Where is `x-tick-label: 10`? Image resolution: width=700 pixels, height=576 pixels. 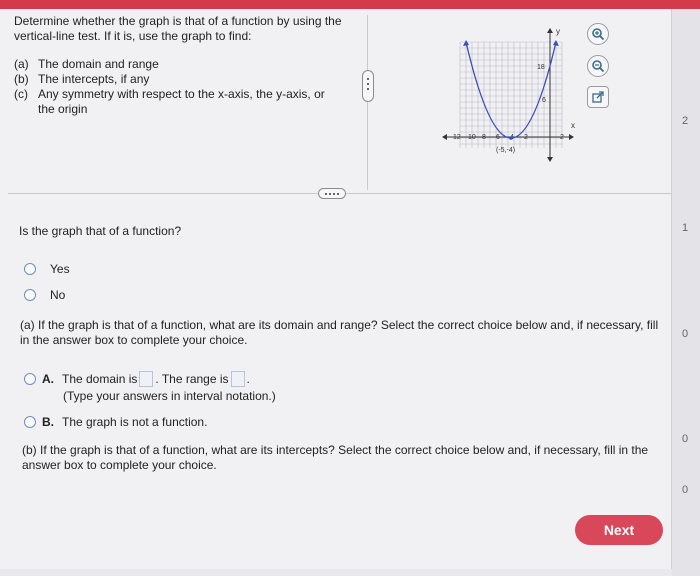
x-tick-label: 10 is located at coordinates (472, 137).